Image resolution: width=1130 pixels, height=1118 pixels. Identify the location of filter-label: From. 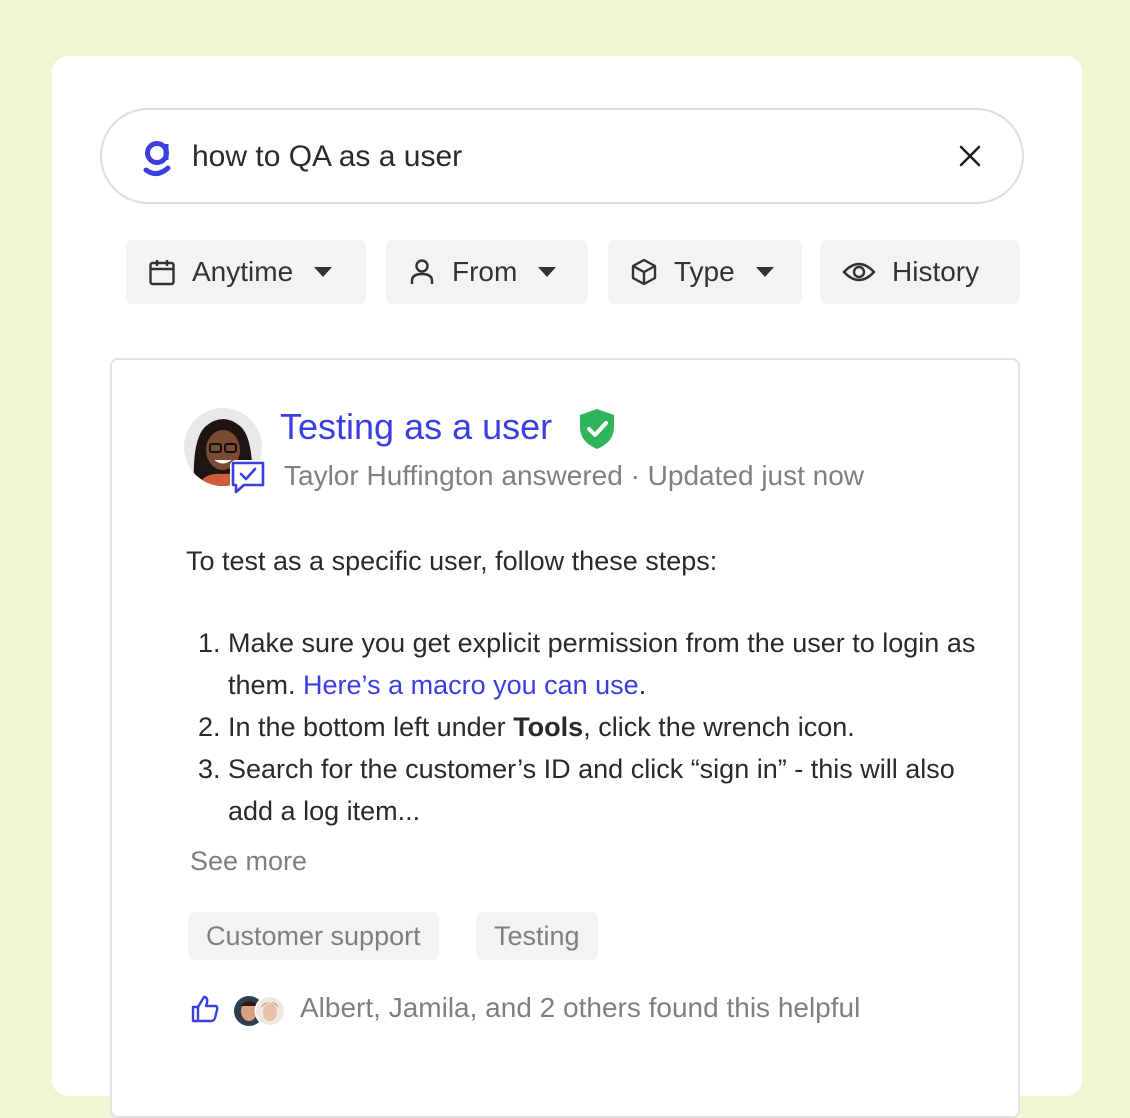
(485, 271).